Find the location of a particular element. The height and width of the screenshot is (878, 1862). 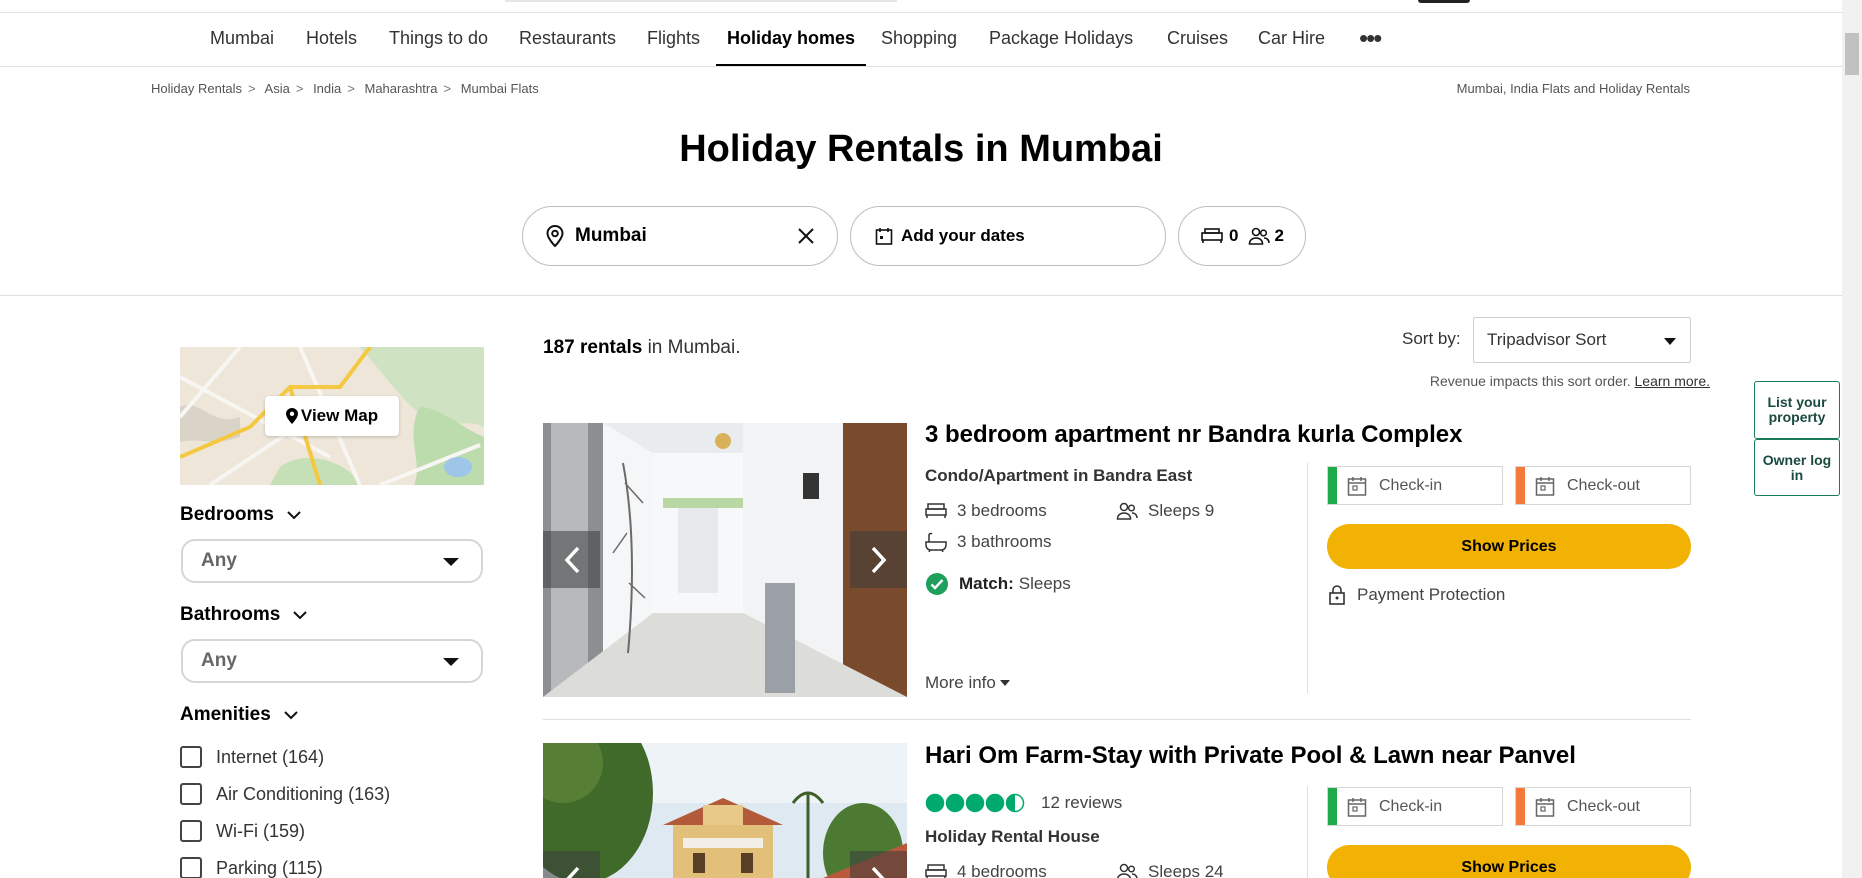

nav-item-restaurants: Restaurants is located at coordinates (567, 39).